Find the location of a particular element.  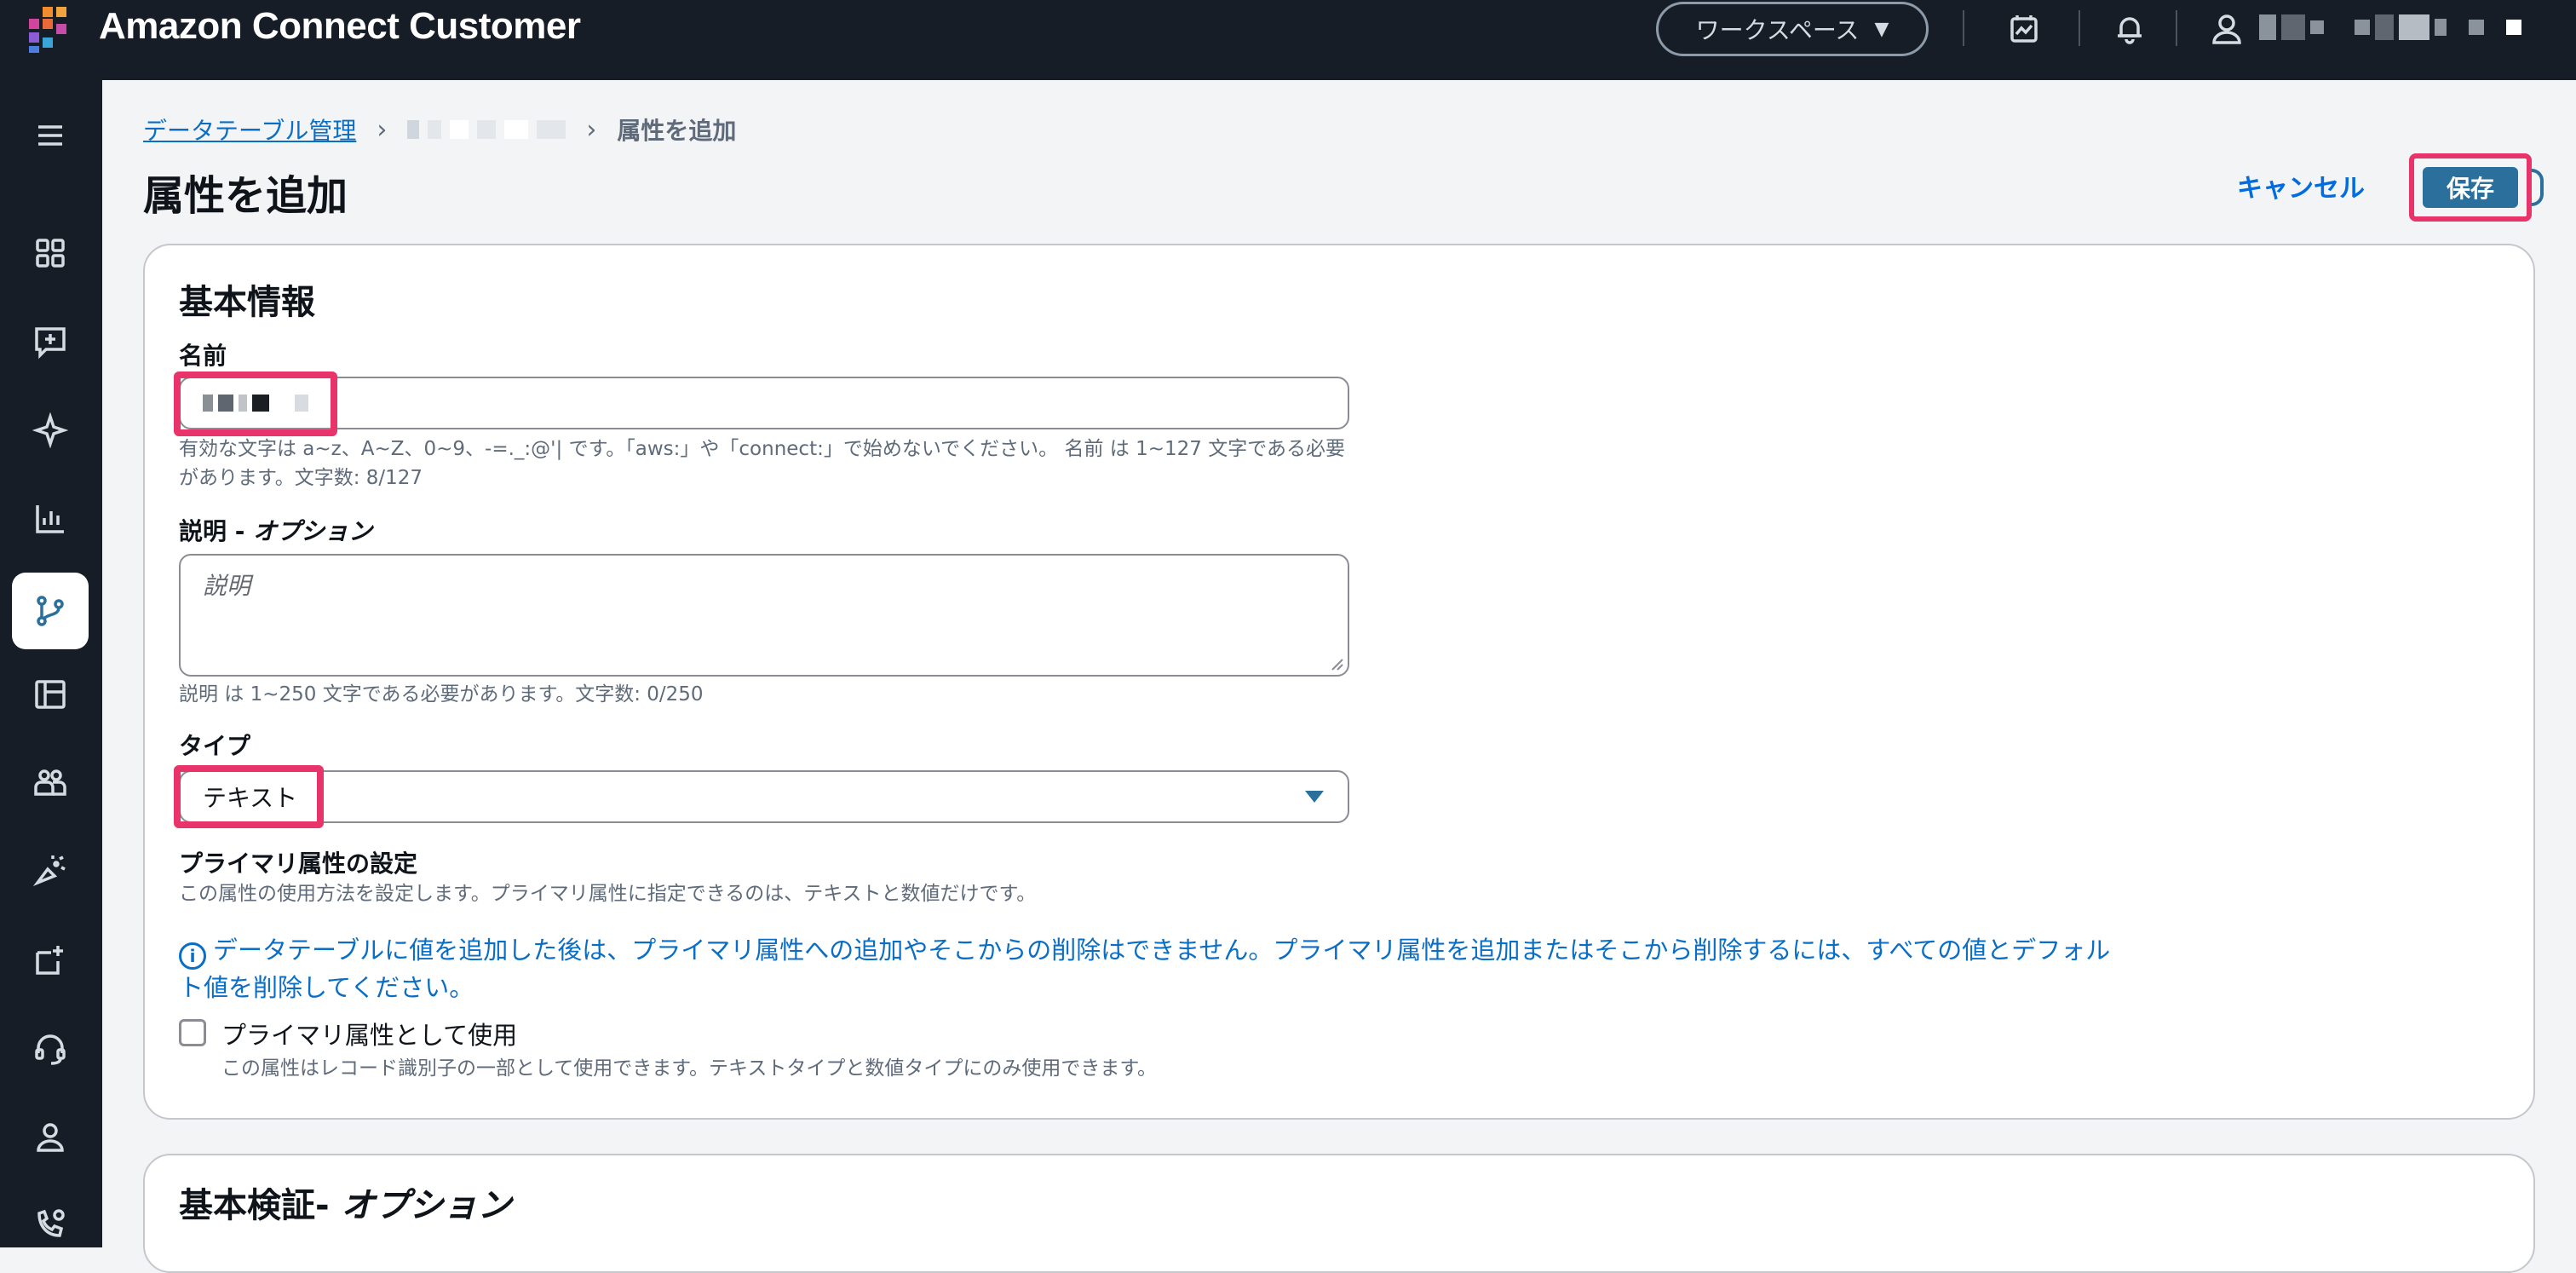

megaphone-icon is located at coordinates (49, 870).